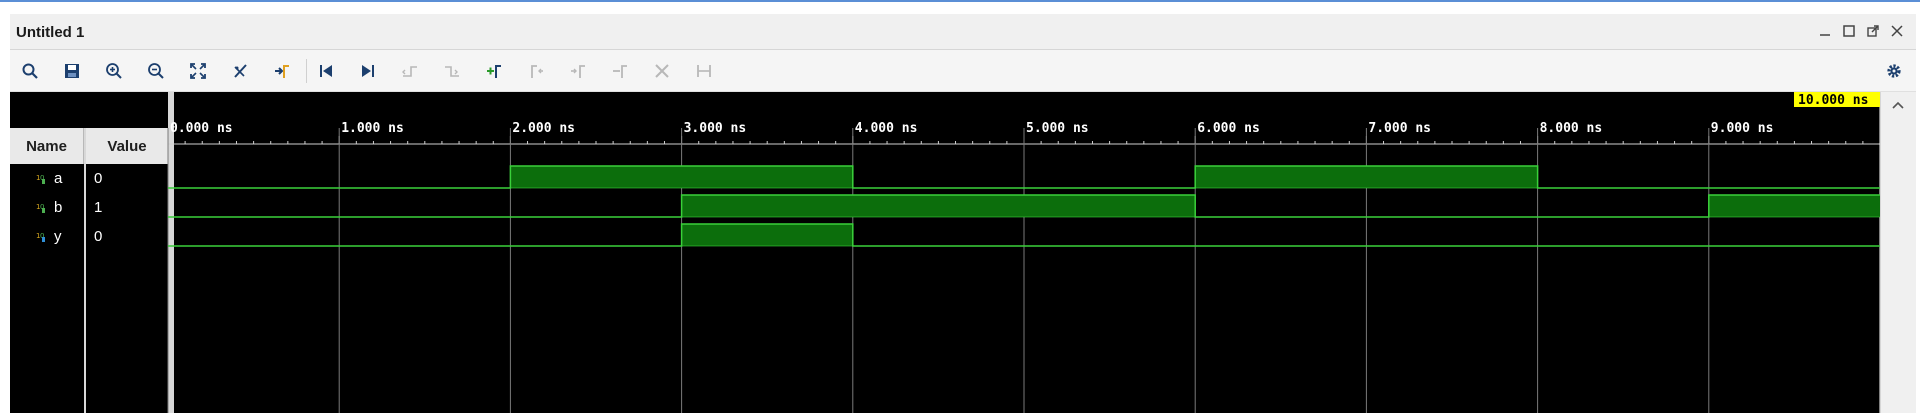 The width and height of the screenshot is (1920, 413). Describe the element at coordinates (620, 71) in the screenshot. I see `swap-cursors-icon` at that location.